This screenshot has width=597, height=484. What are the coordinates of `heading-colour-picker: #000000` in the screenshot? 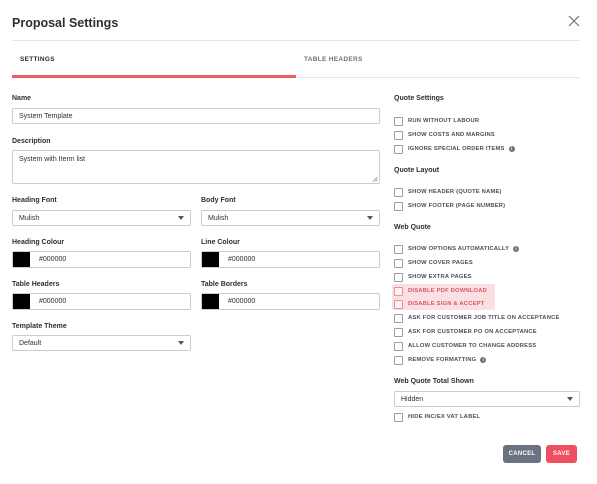 It's located at (101, 259).